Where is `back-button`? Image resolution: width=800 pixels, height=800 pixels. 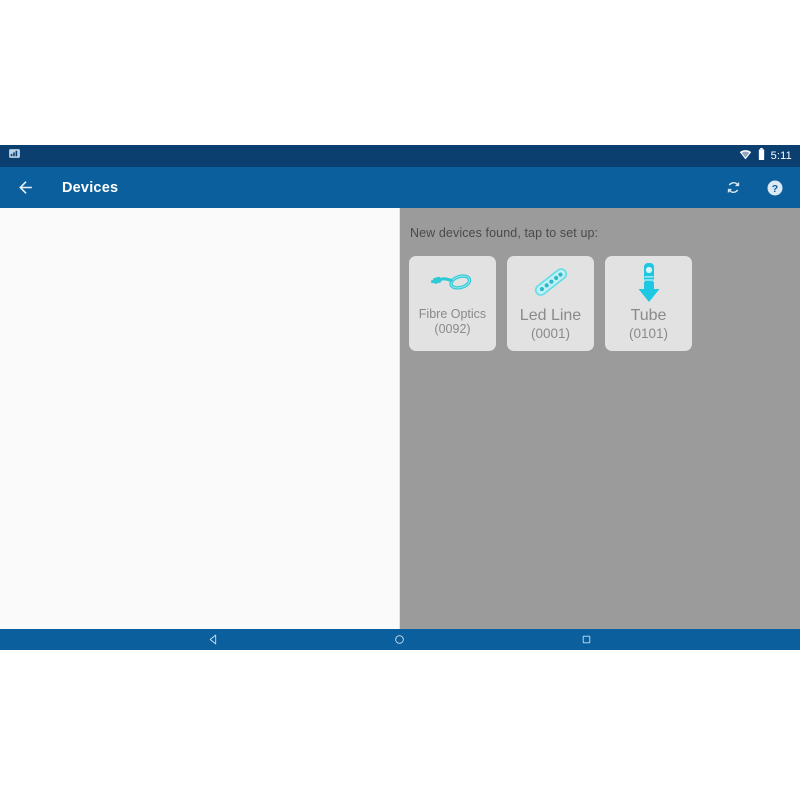 back-button is located at coordinates (25, 188).